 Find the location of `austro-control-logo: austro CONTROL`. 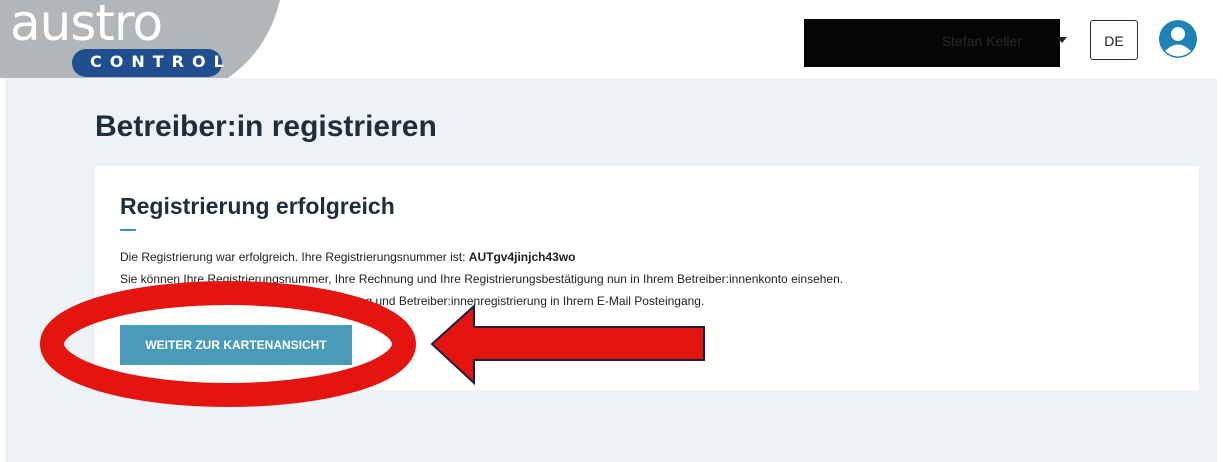

austro-control-logo: austro CONTROL is located at coordinates (145, 39).